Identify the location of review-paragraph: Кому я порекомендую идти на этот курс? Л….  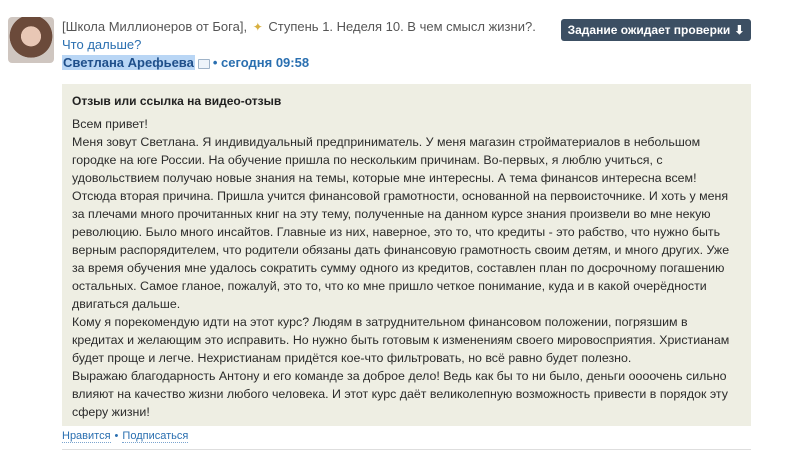
(401, 340).